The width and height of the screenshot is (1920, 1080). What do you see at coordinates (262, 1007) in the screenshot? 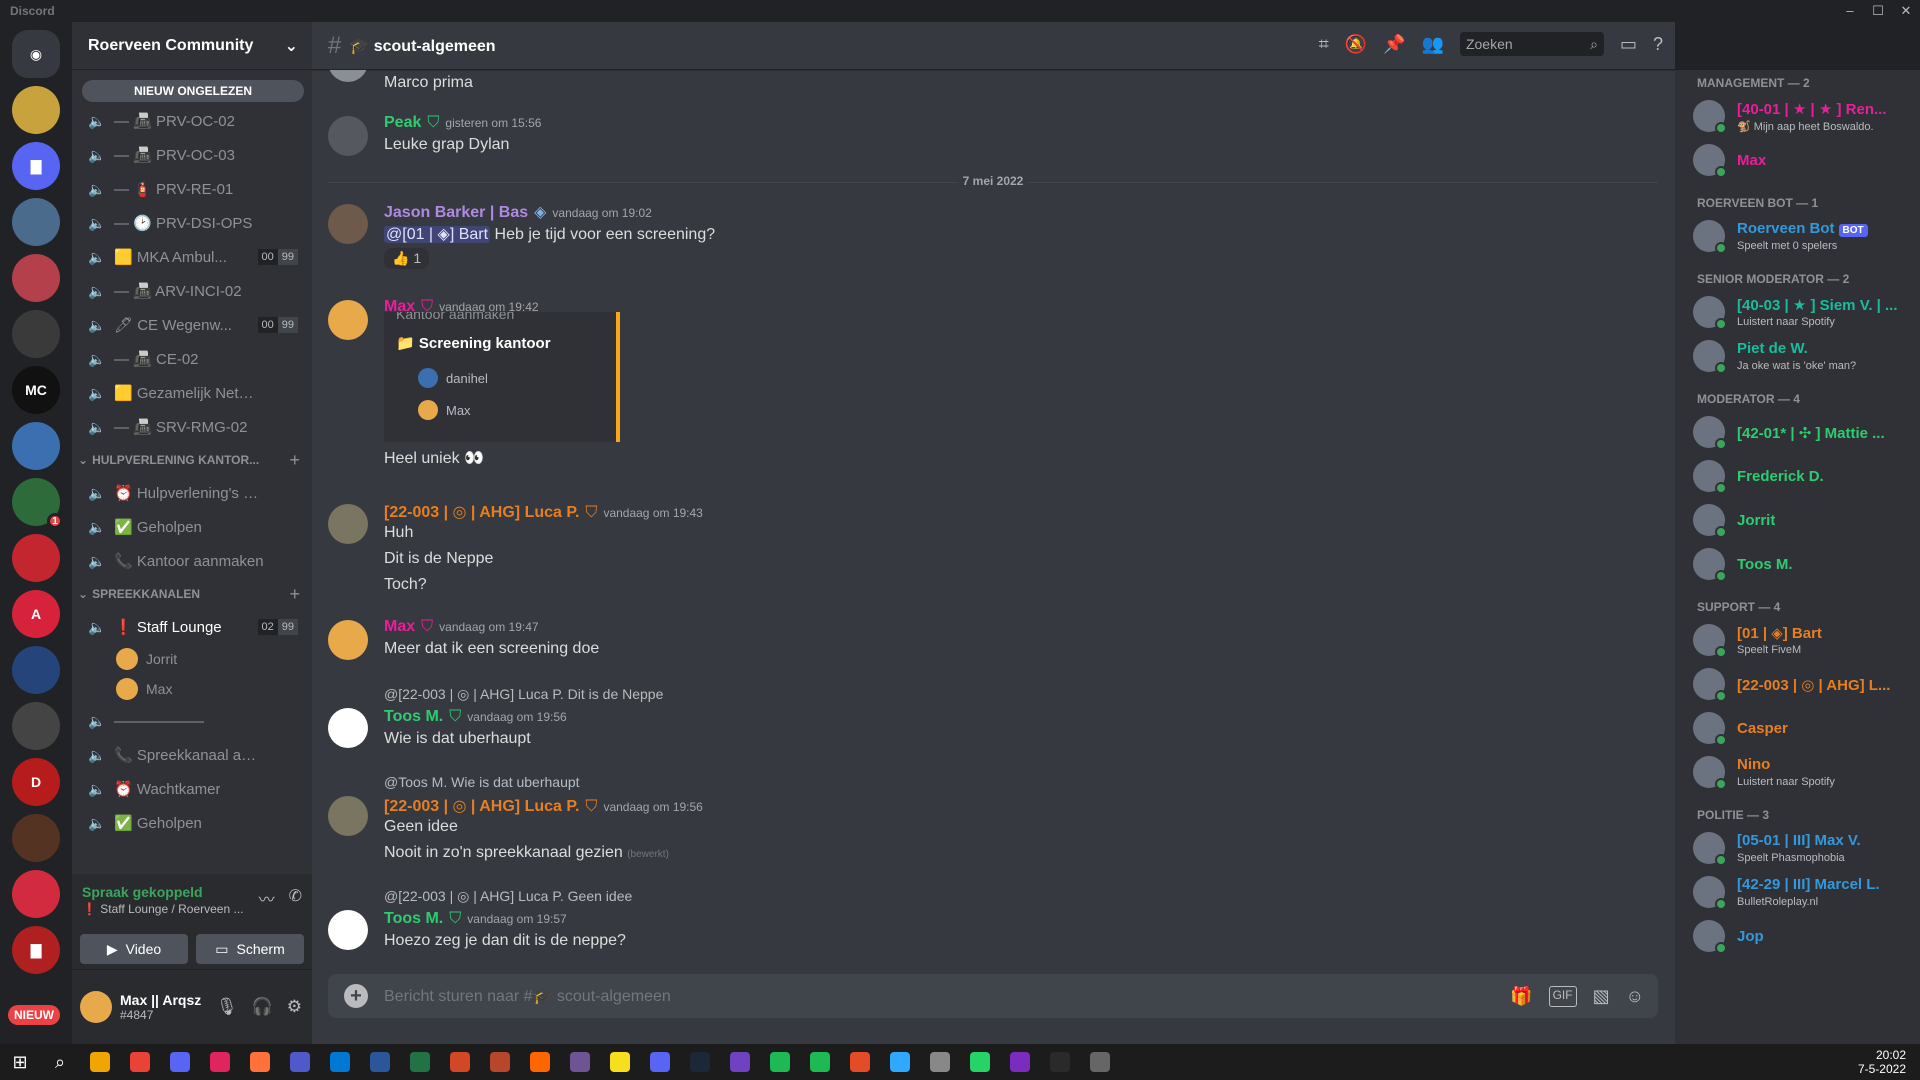
I see `headphones-icon: 🎧` at bounding box center [262, 1007].